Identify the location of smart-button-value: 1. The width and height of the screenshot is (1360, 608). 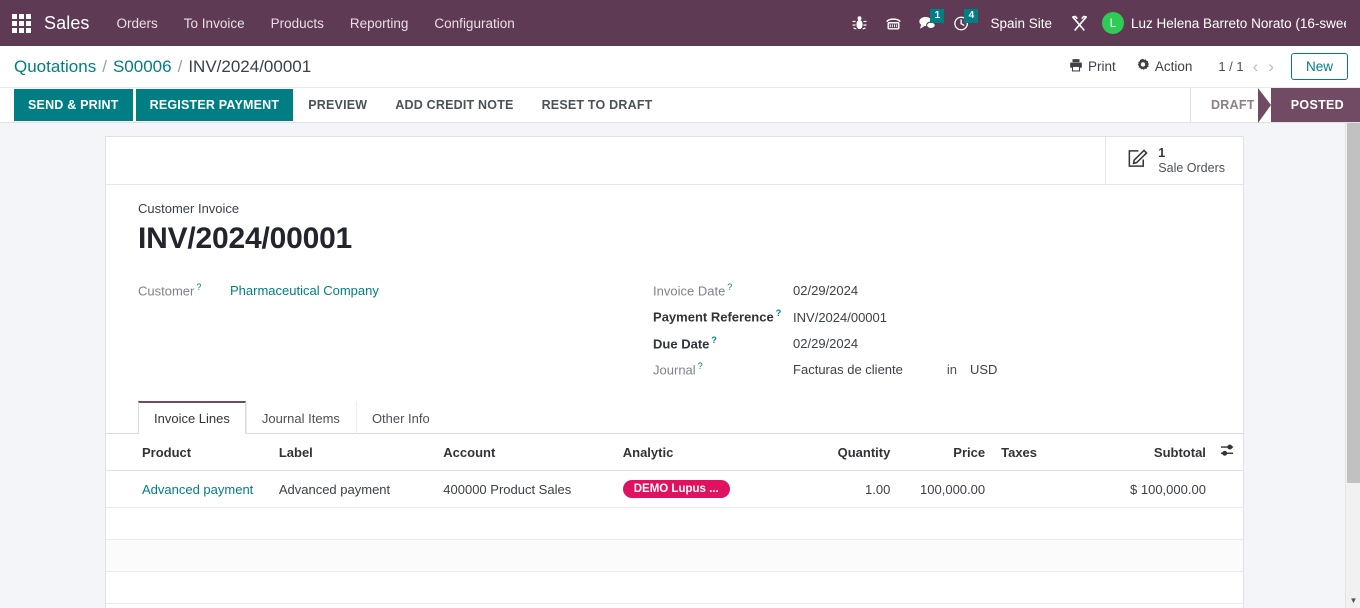
(1162, 152).